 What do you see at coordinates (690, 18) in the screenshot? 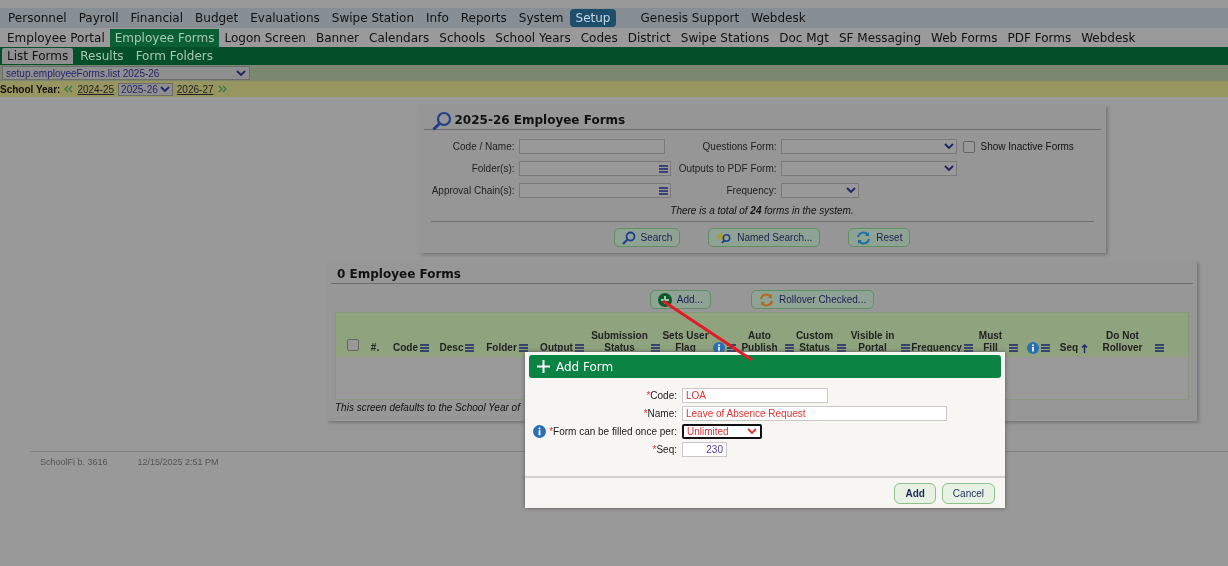
I see `menu-item: Genesis Support` at bounding box center [690, 18].